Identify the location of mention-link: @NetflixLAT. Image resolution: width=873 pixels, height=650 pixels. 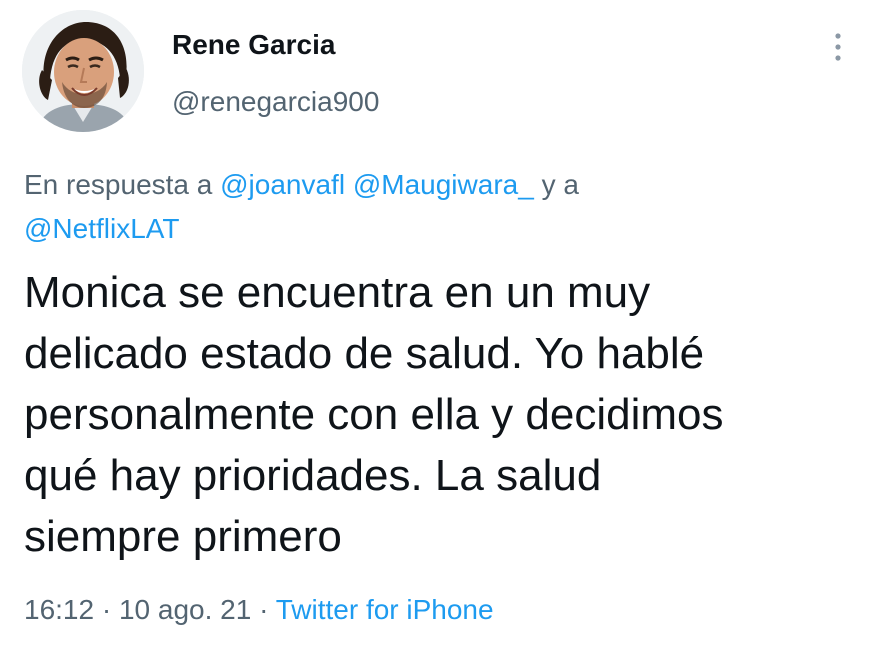
(102, 228).